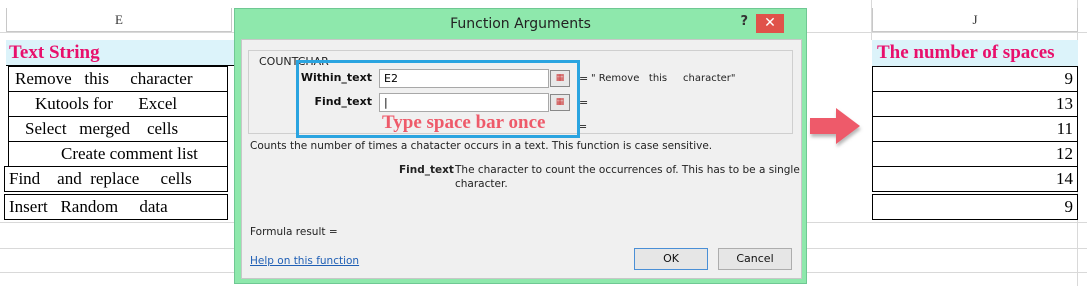 Image resolution: width=1087 pixels, height=286 pixels. What do you see at coordinates (663, 78) in the screenshot?
I see `within-text-result: " Remove this character"` at bounding box center [663, 78].